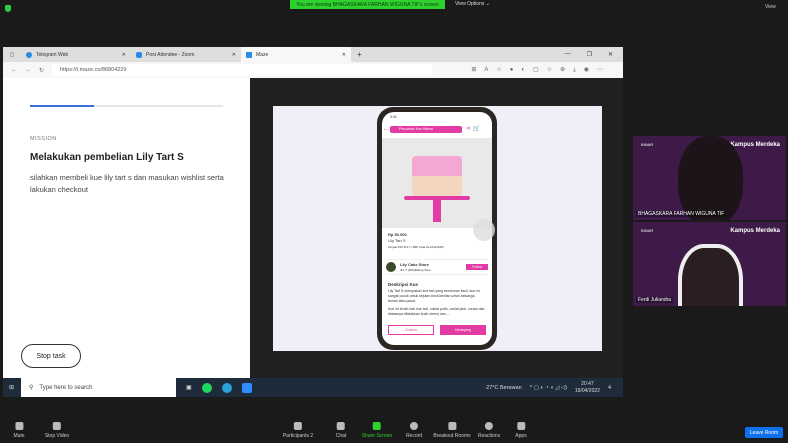  I want to click on mission-title: Melakukan pembelian Lily Tart S, so click(107, 157).